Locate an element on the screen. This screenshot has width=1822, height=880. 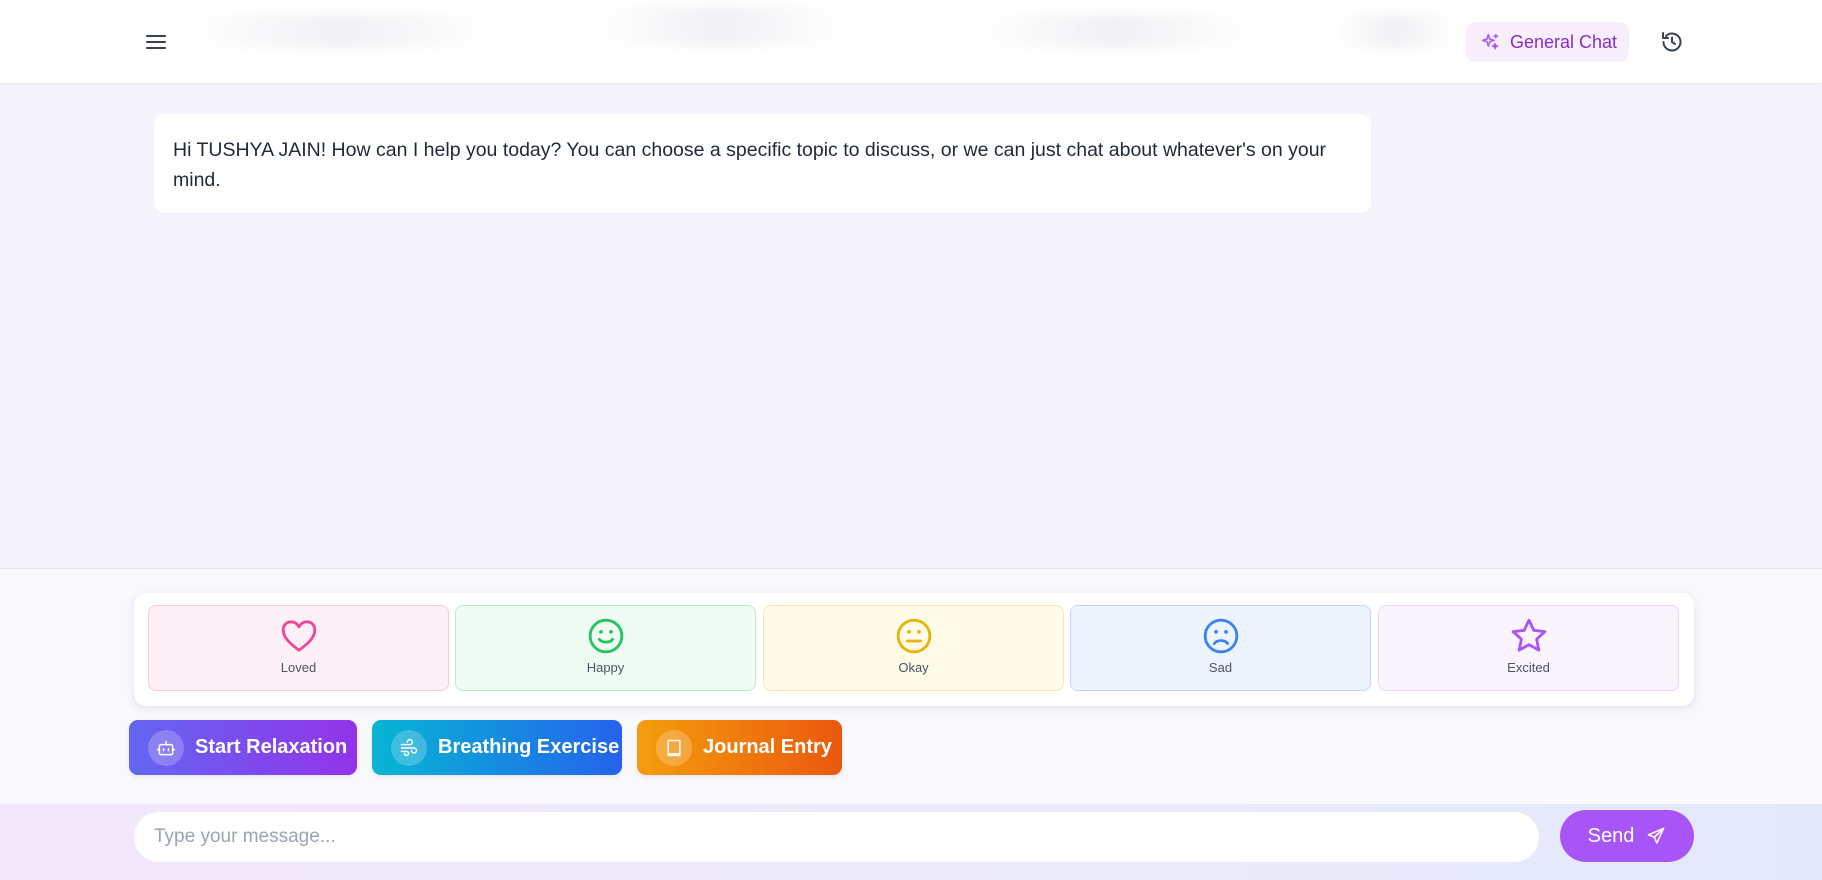
history-clock-icon is located at coordinates (1672, 42).